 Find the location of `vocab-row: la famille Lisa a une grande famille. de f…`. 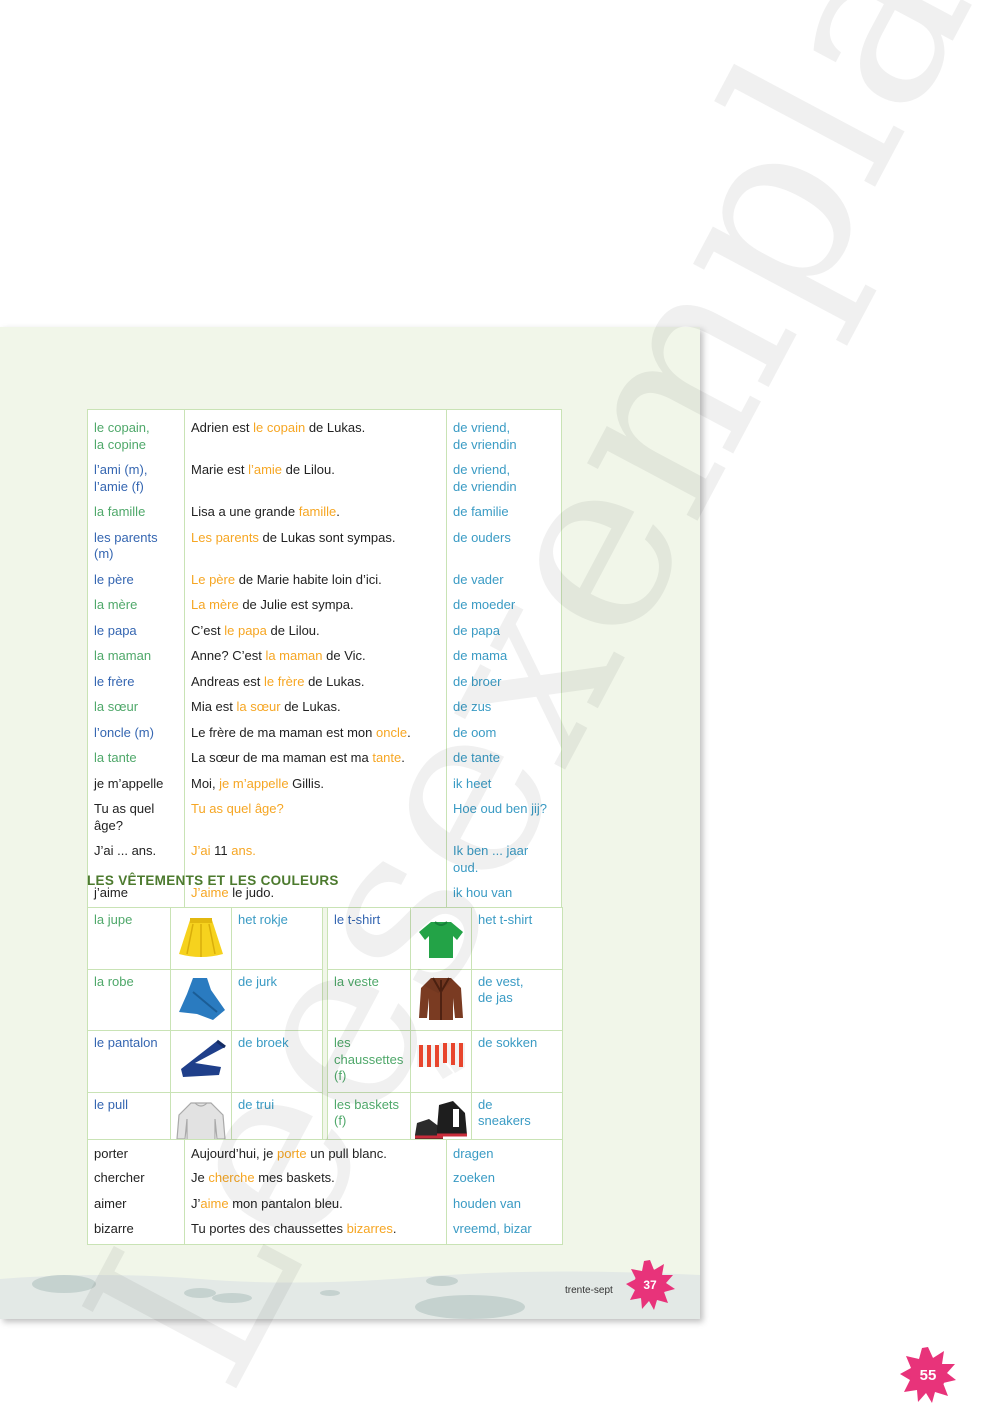

vocab-row: la famille Lisa a une grande famille. de f… is located at coordinates (324, 508).